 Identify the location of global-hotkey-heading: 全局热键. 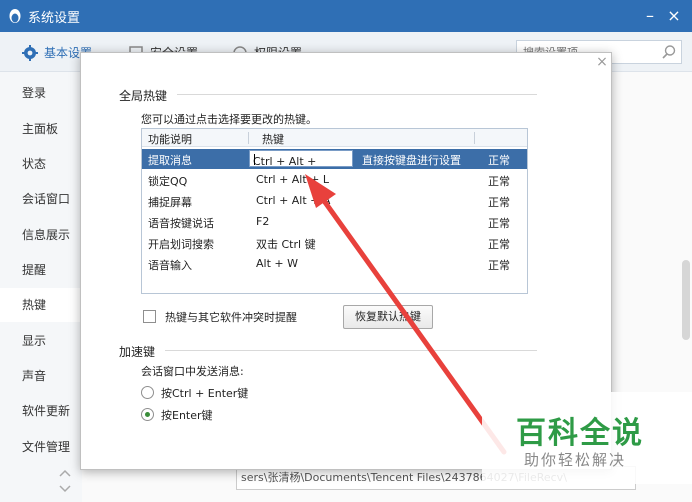
(143, 96).